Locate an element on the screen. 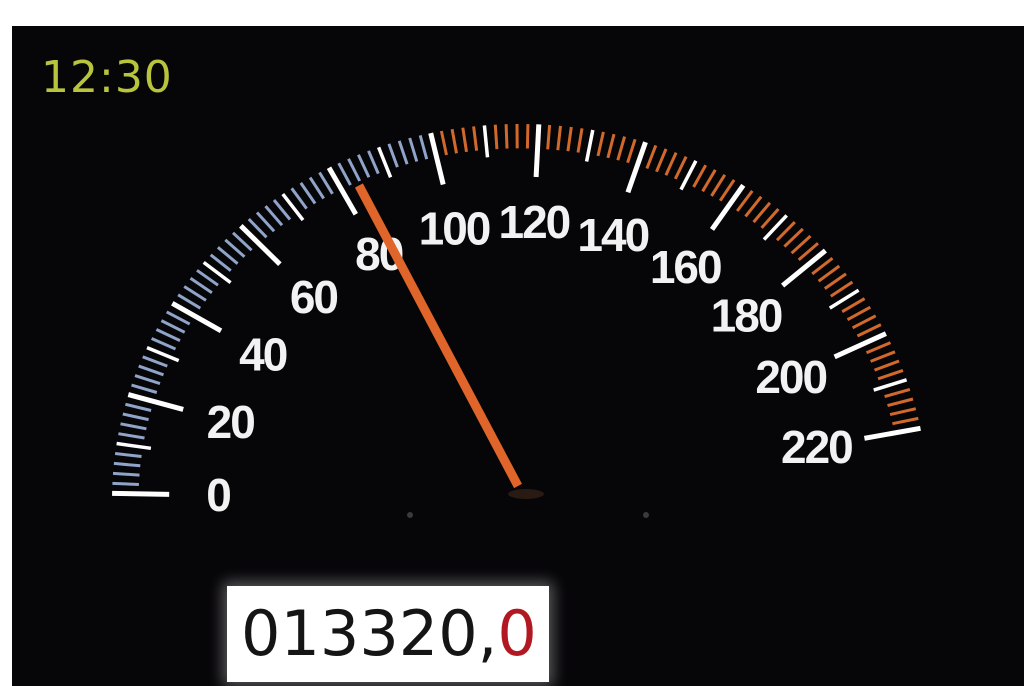 The width and height of the screenshot is (1024, 686). needle-hub is located at coordinates (526, 494).